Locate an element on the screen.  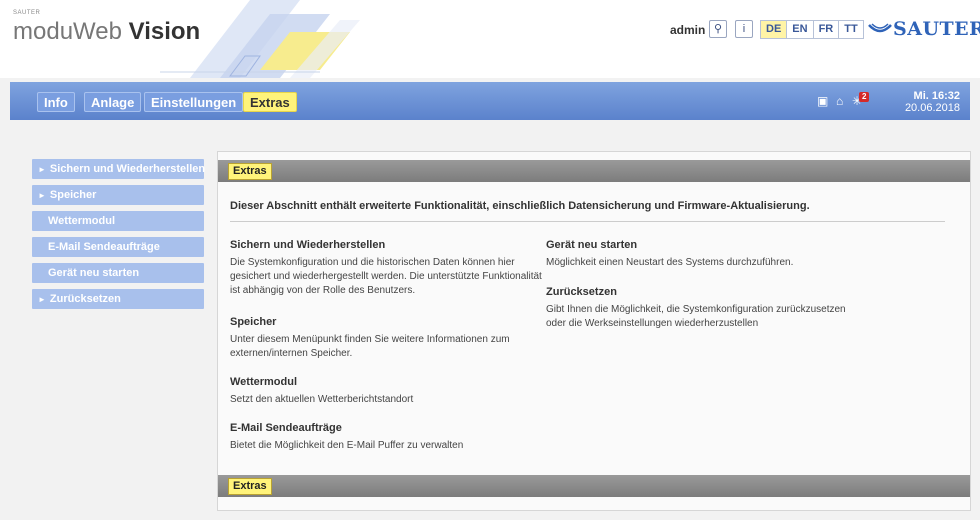
sidebar-item-speicher: ► Speicher is located at coordinates (118, 195).